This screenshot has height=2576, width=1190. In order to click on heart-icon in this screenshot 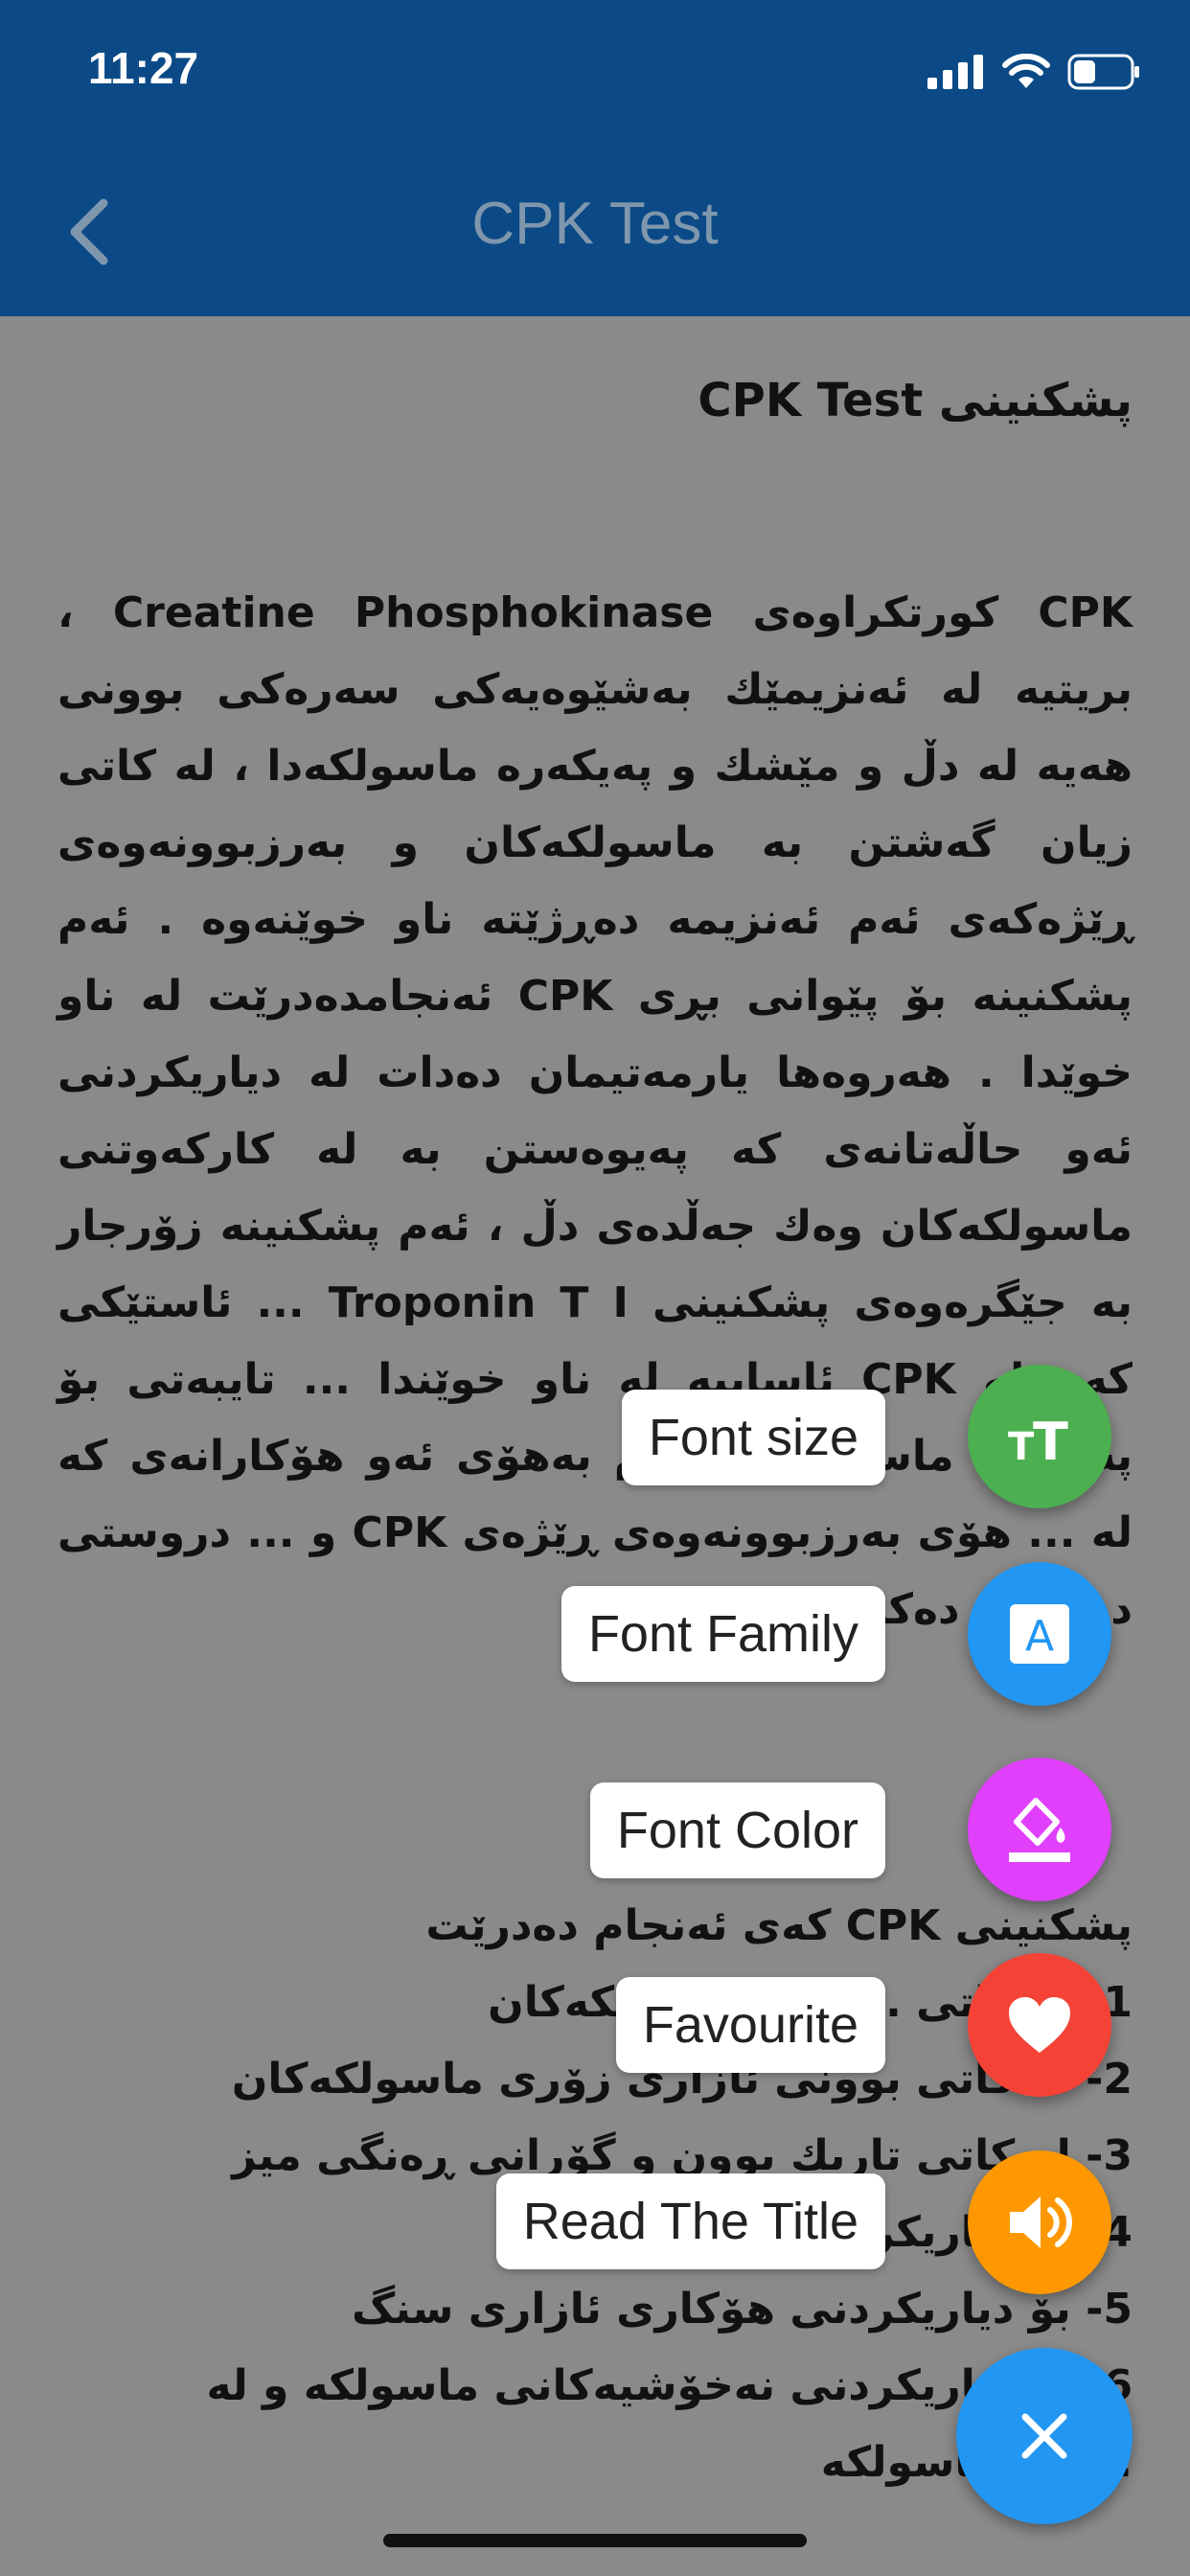, I will do `click(1039, 2025)`.